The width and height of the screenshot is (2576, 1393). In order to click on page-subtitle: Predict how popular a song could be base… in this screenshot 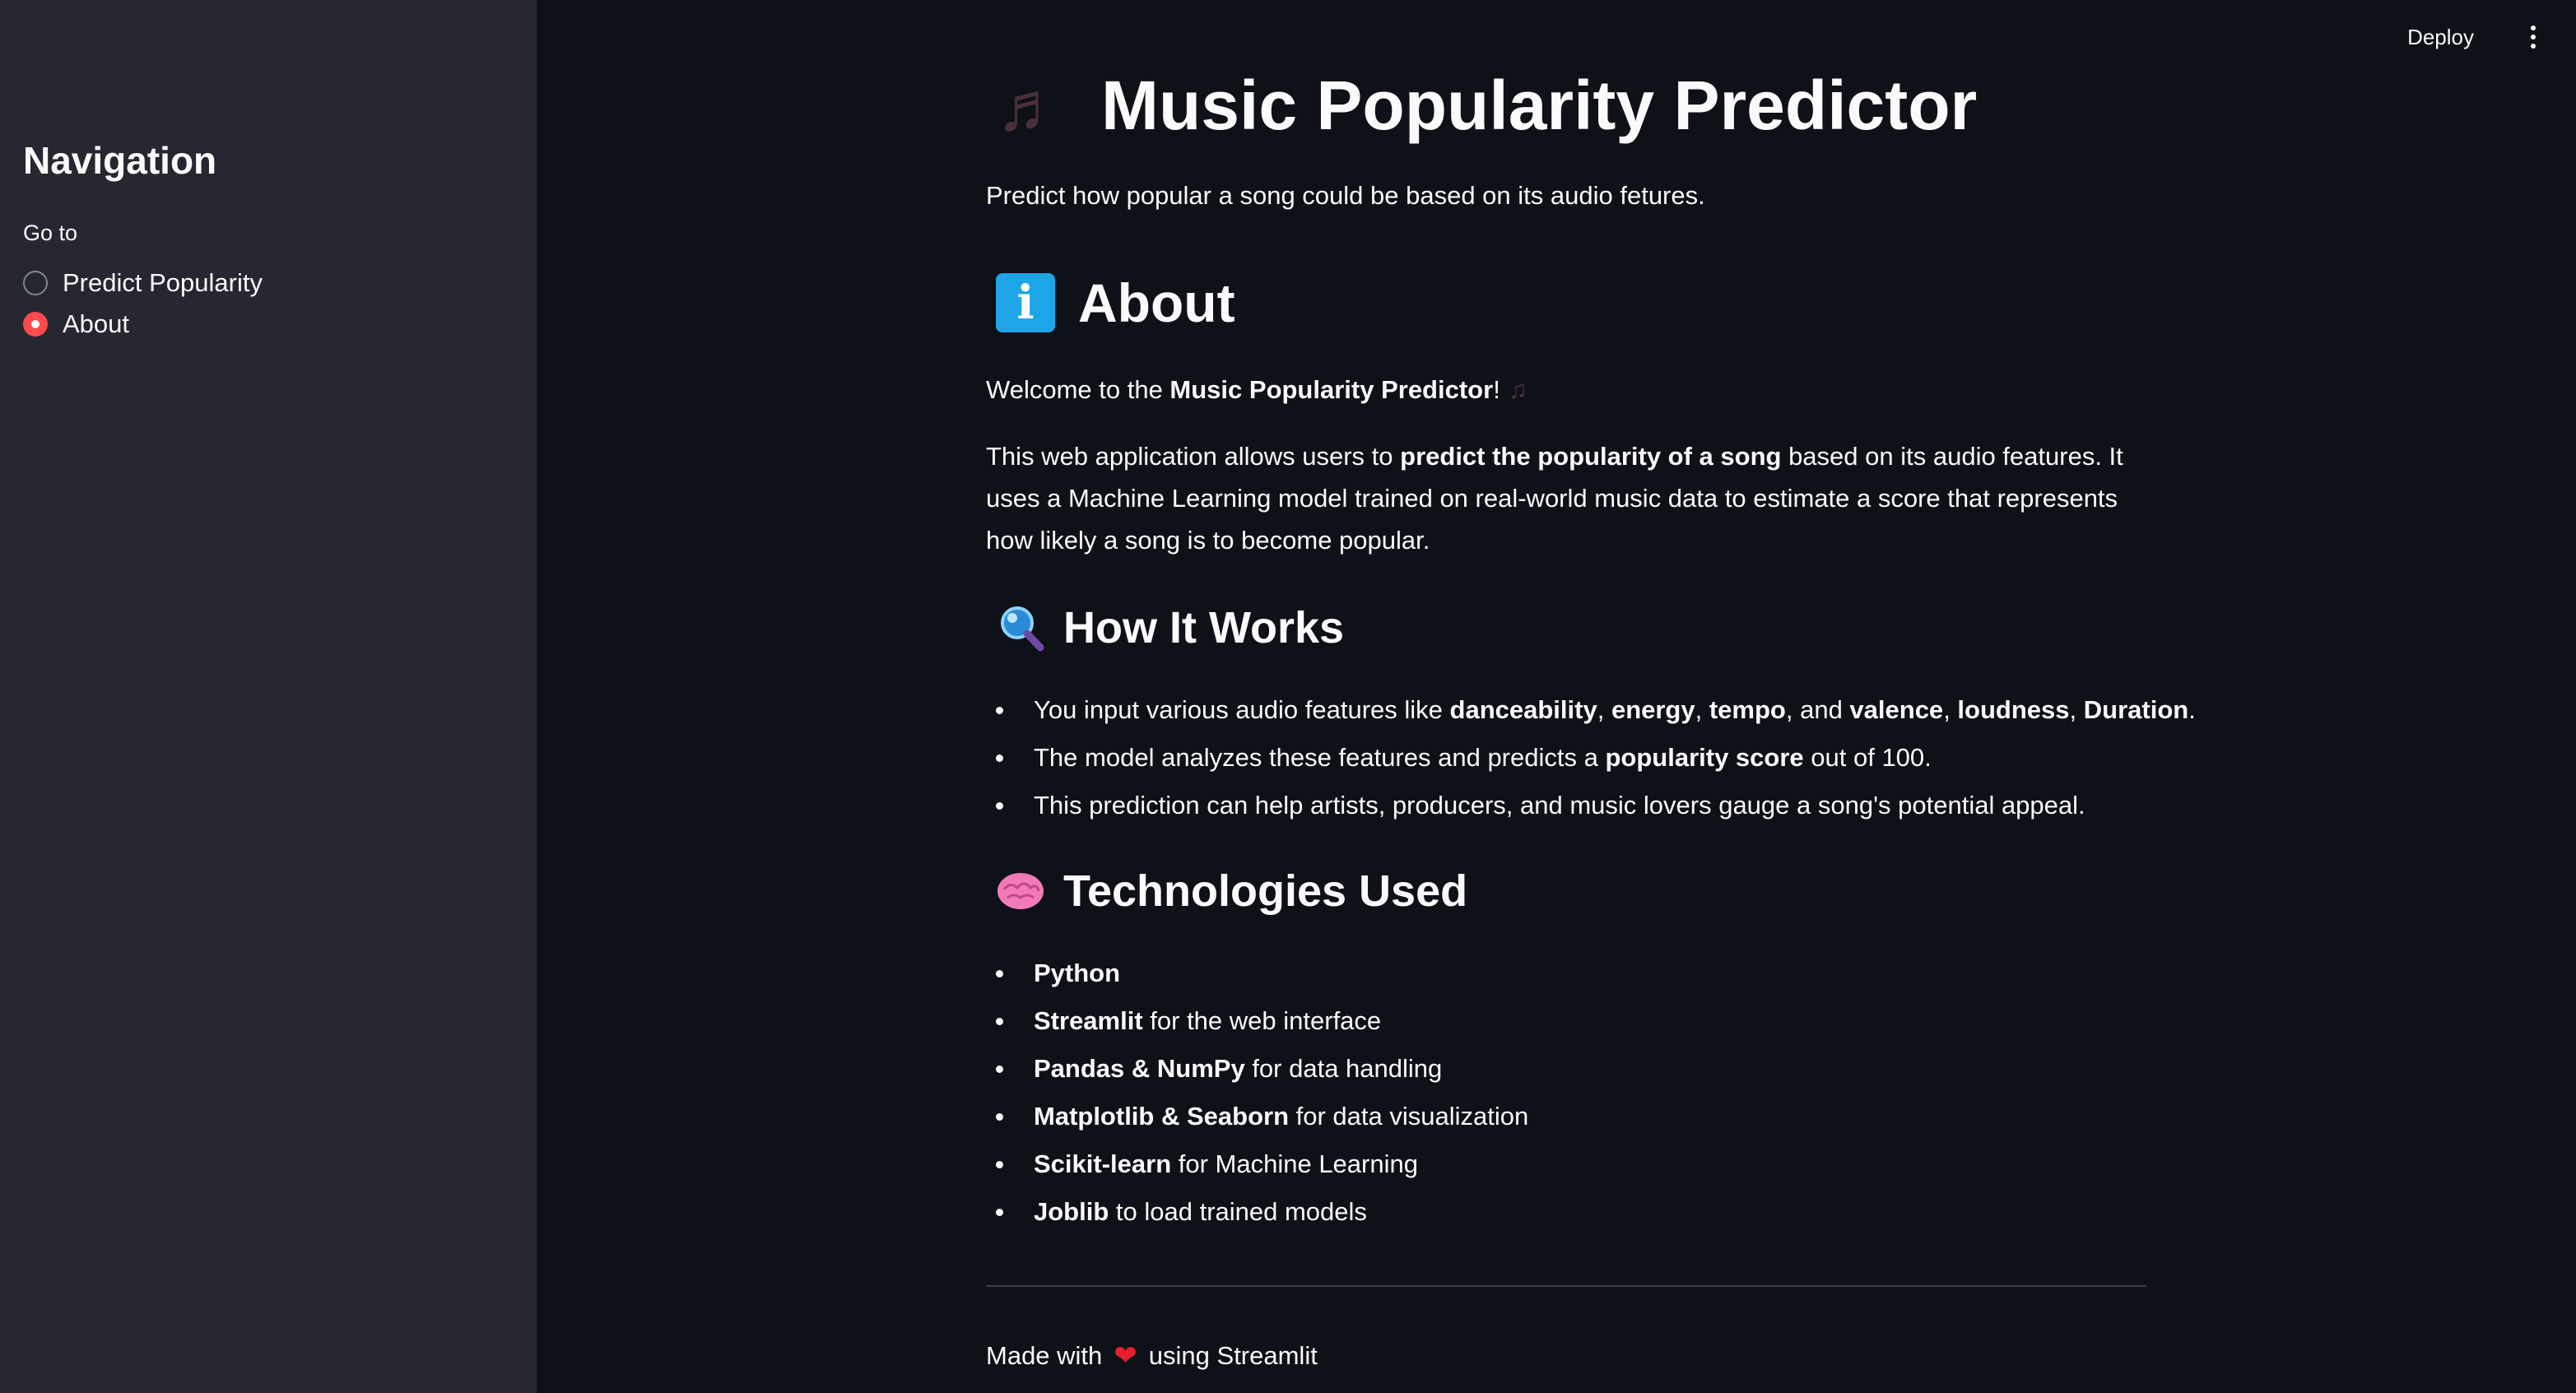, I will do `click(1345, 195)`.